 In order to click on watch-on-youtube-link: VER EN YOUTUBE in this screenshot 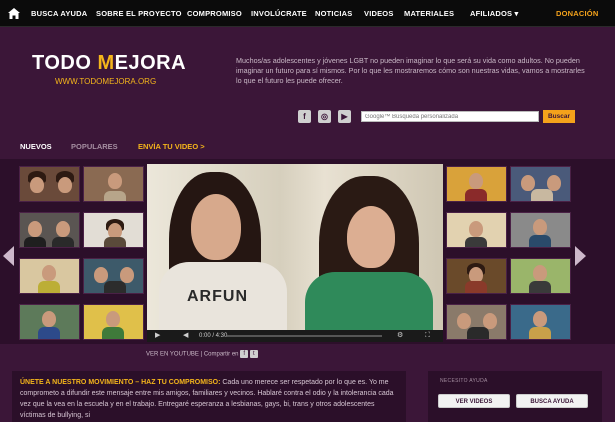, I will do `click(172, 355)`.